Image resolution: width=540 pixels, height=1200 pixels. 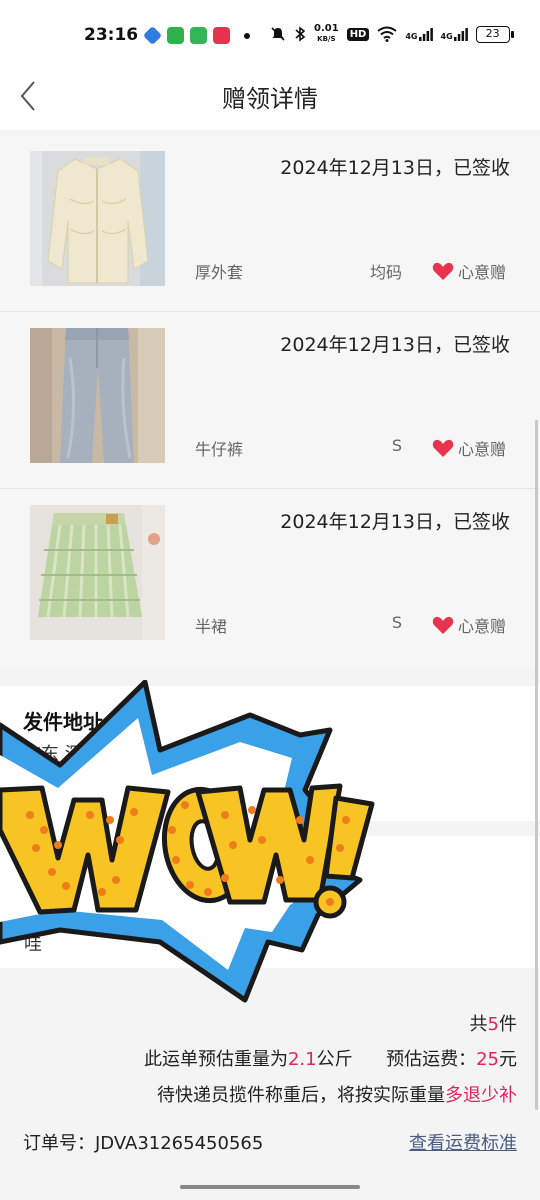 I want to click on status-indicators: 0.01 KB/S HD 4G 4G 23, so click(x=392, y=33).